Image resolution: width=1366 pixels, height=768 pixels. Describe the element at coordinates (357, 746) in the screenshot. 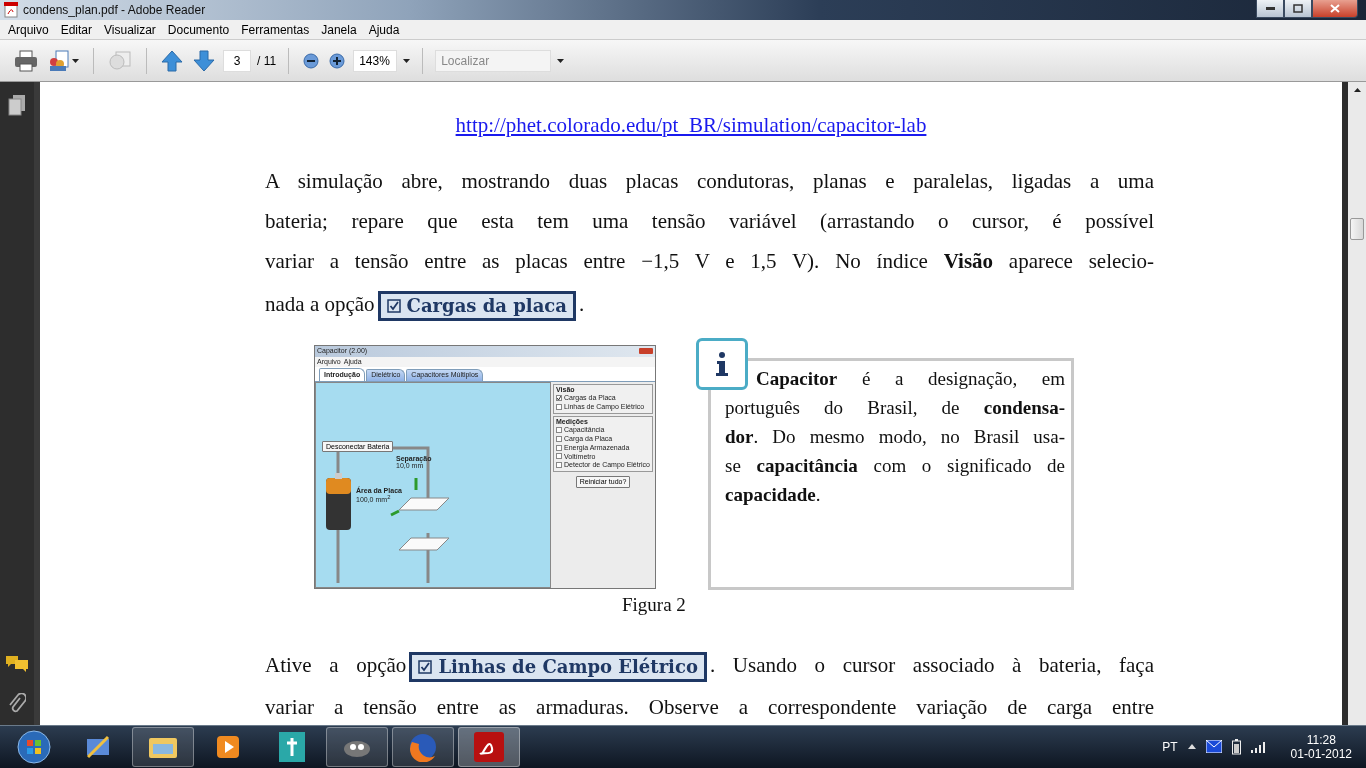

I see `taskbar-app-icon` at that location.